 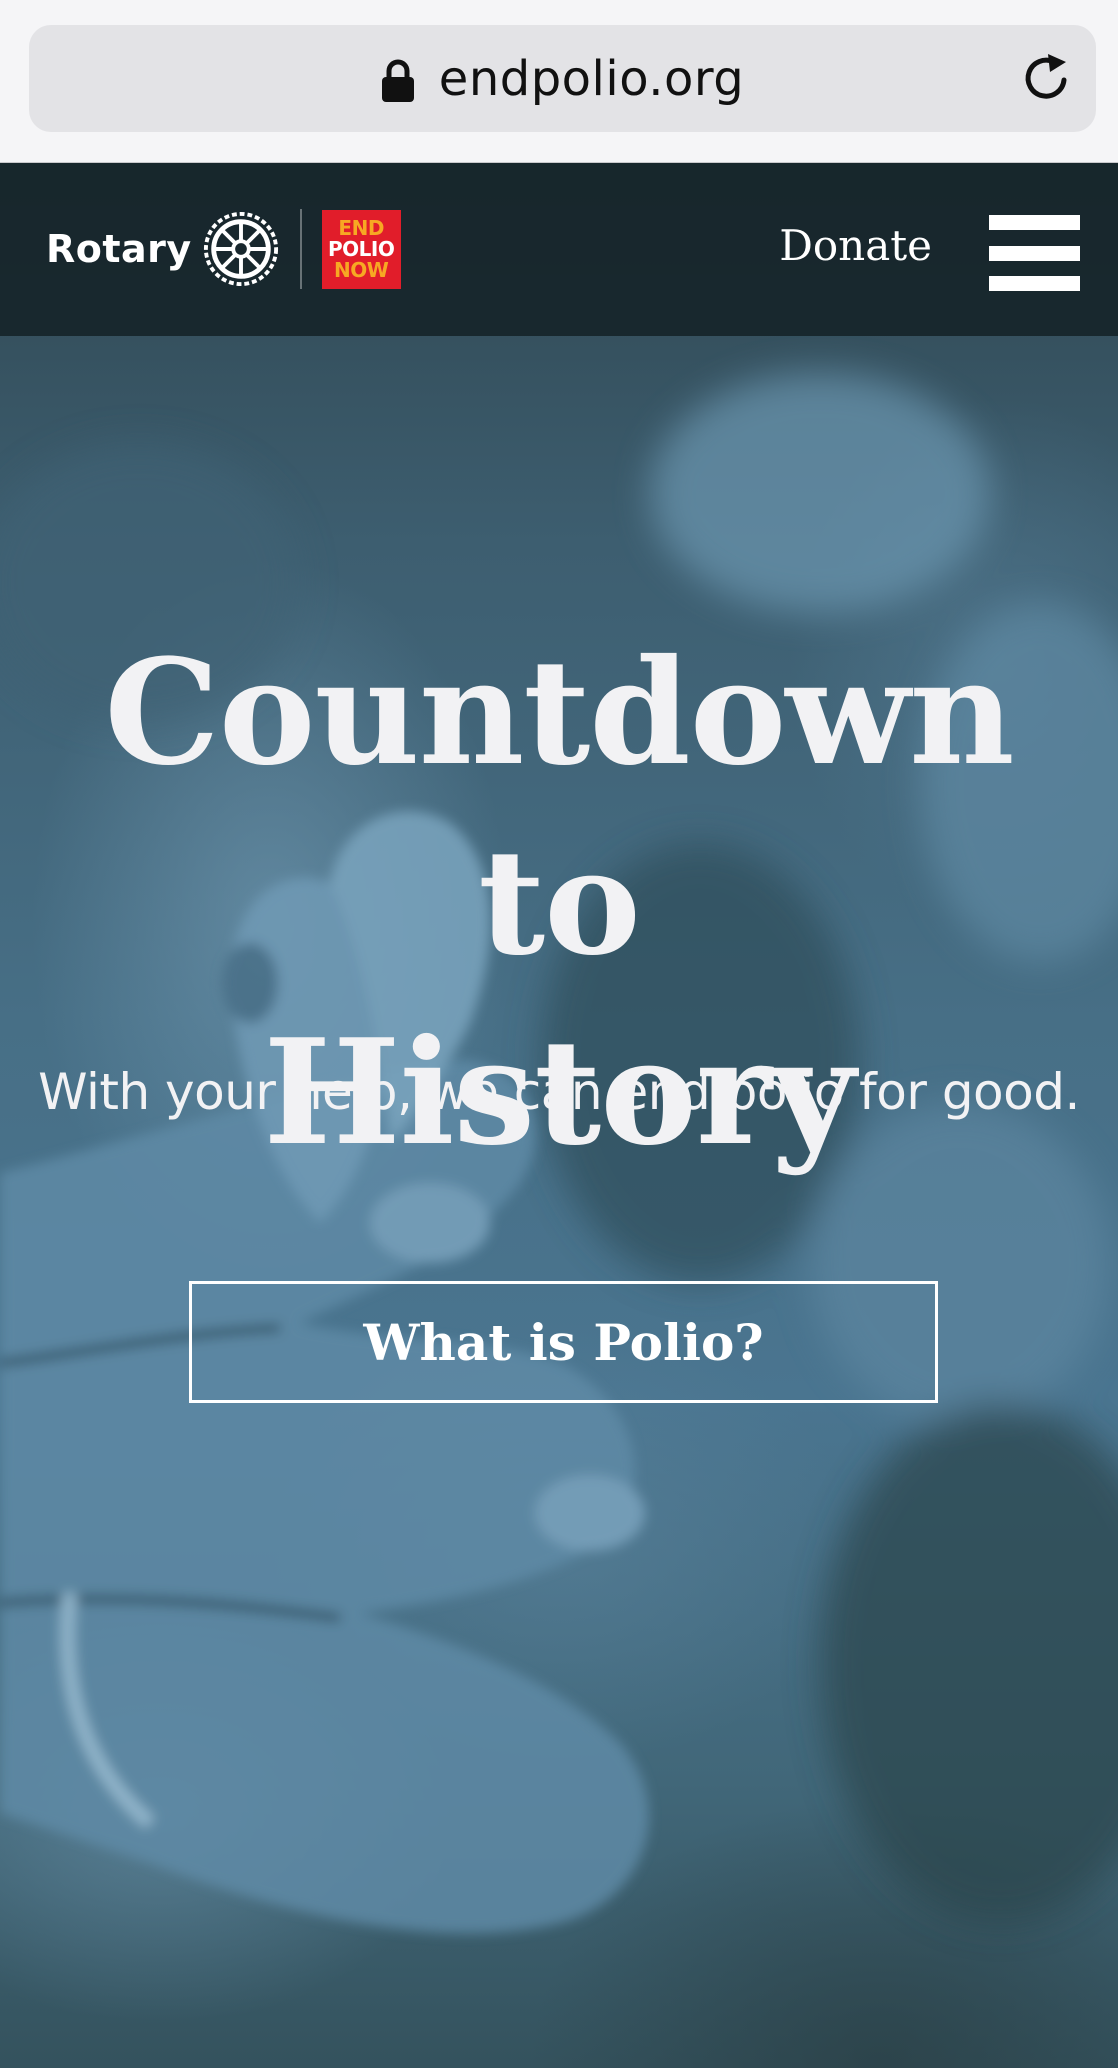 What do you see at coordinates (361, 269) in the screenshot?
I see `epn-line-now: NOW` at bounding box center [361, 269].